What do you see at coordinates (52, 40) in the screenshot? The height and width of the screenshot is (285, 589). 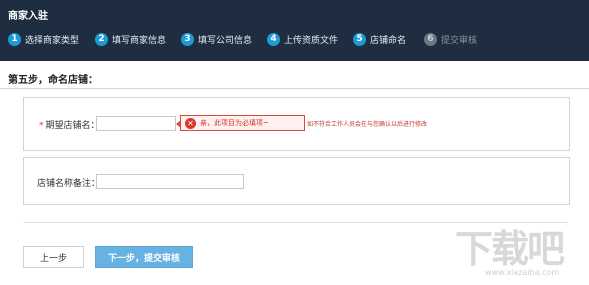 I see `step-label-1: 选择商家类型` at bounding box center [52, 40].